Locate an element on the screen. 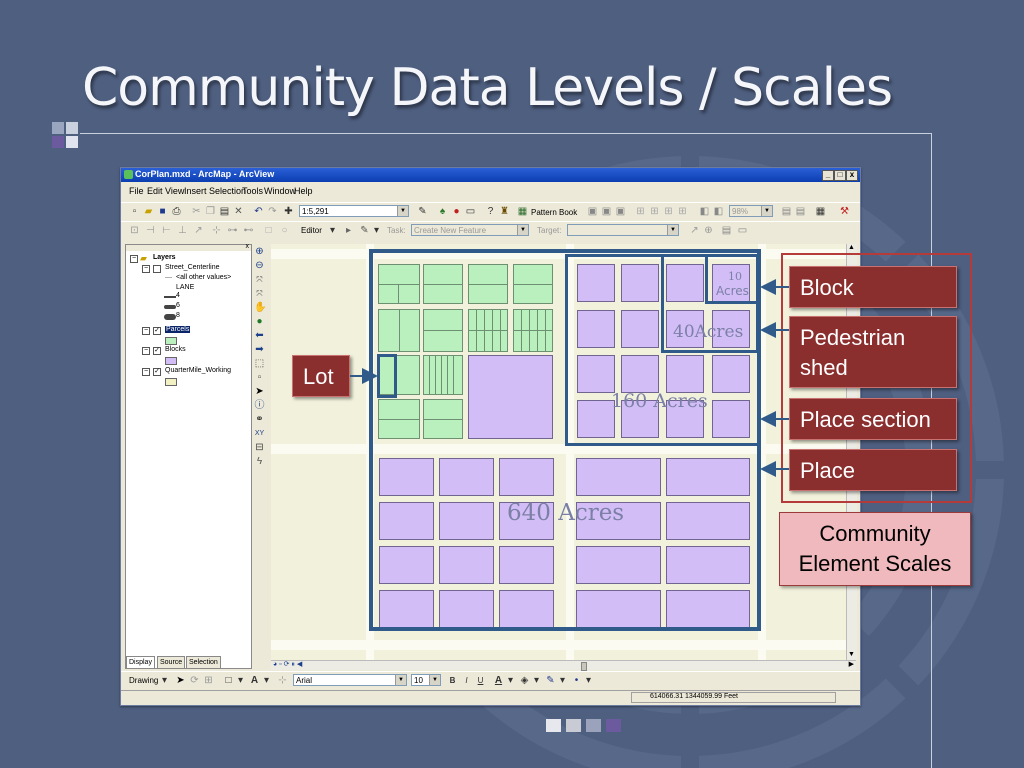 Image resolution: width=1024 pixels, height=768 pixels. marker-color-icon: • is located at coordinates (576, 680).